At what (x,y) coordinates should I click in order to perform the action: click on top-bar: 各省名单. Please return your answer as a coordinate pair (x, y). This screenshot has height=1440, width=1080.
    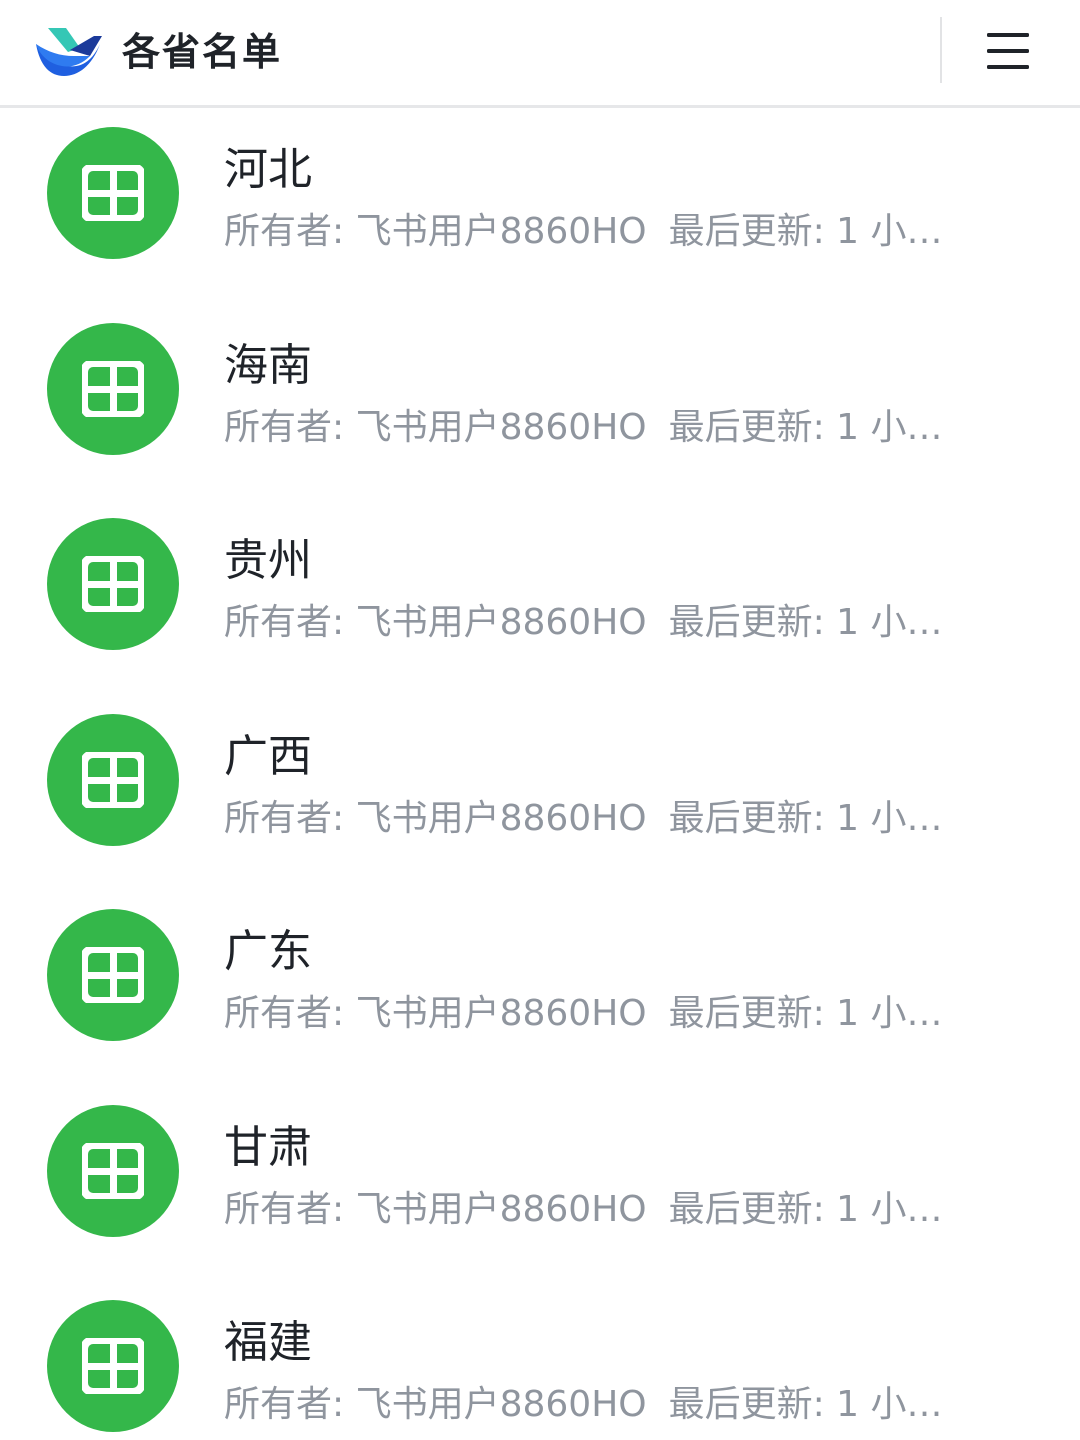
    Looking at the image, I should click on (540, 54).